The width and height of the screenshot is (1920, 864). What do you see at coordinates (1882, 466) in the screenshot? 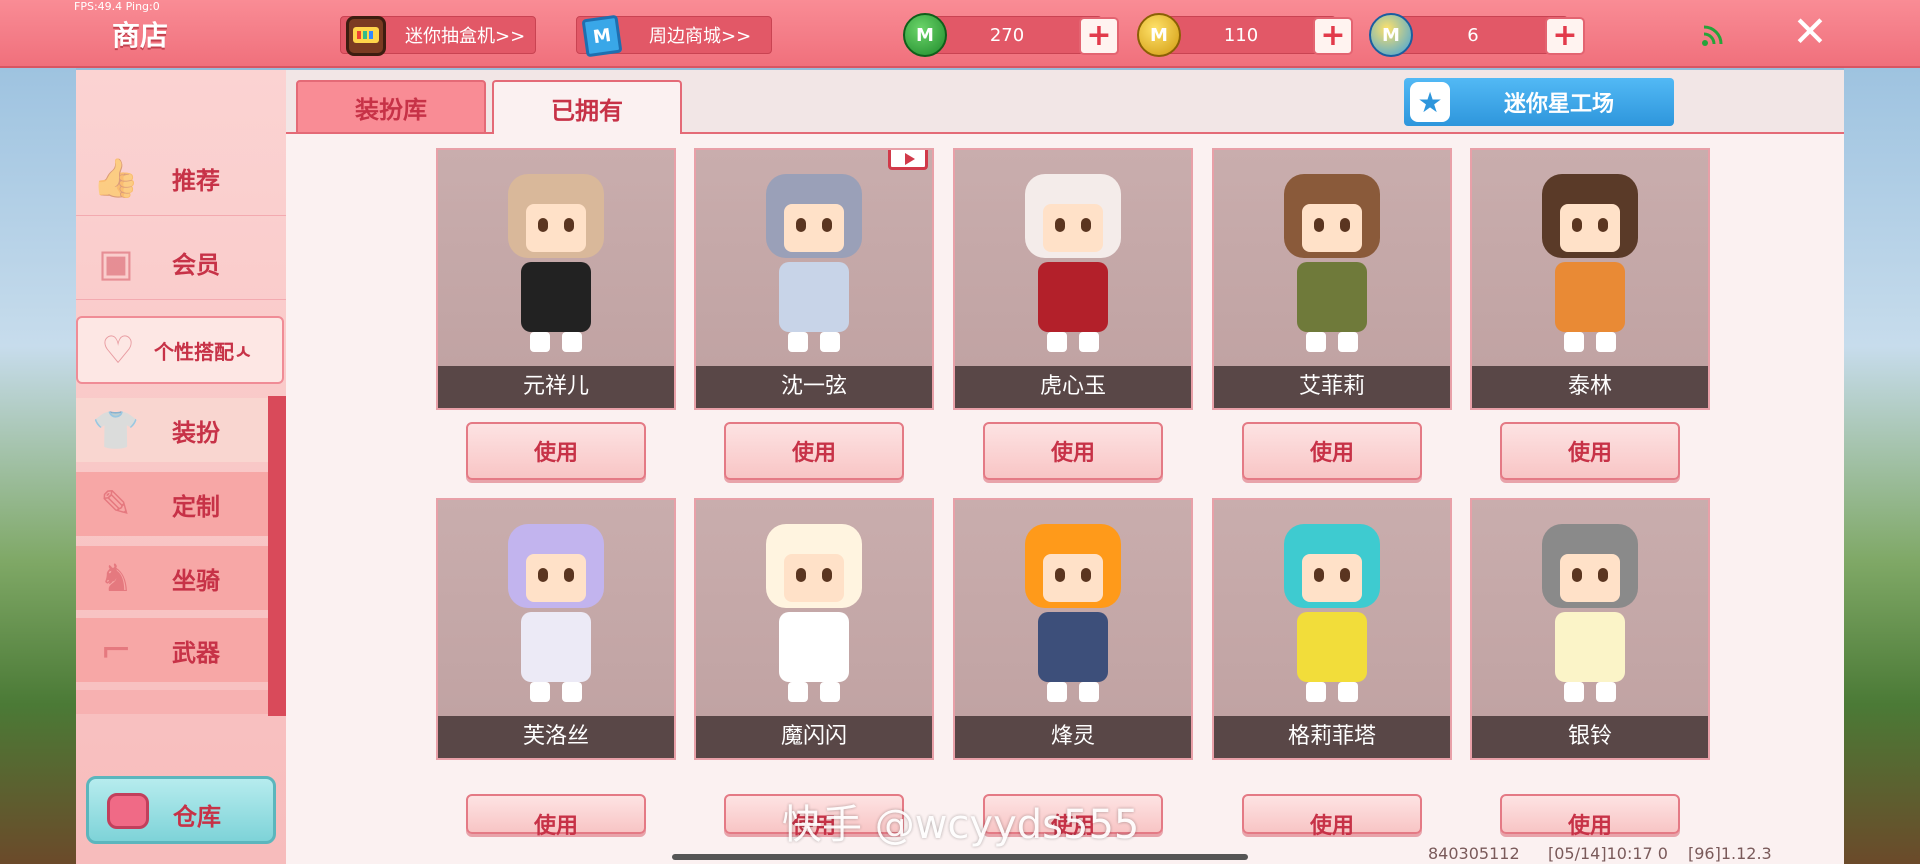
I see `game-world-background-right` at bounding box center [1882, 466].